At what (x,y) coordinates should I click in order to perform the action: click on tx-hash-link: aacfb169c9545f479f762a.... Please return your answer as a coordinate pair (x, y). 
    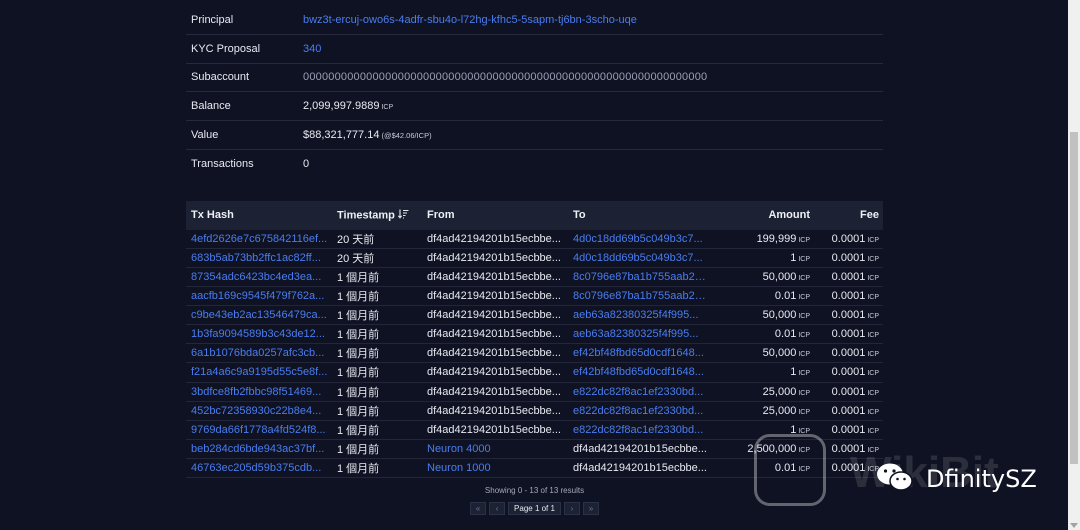
    Looking at the image, I should click on (259, 296).